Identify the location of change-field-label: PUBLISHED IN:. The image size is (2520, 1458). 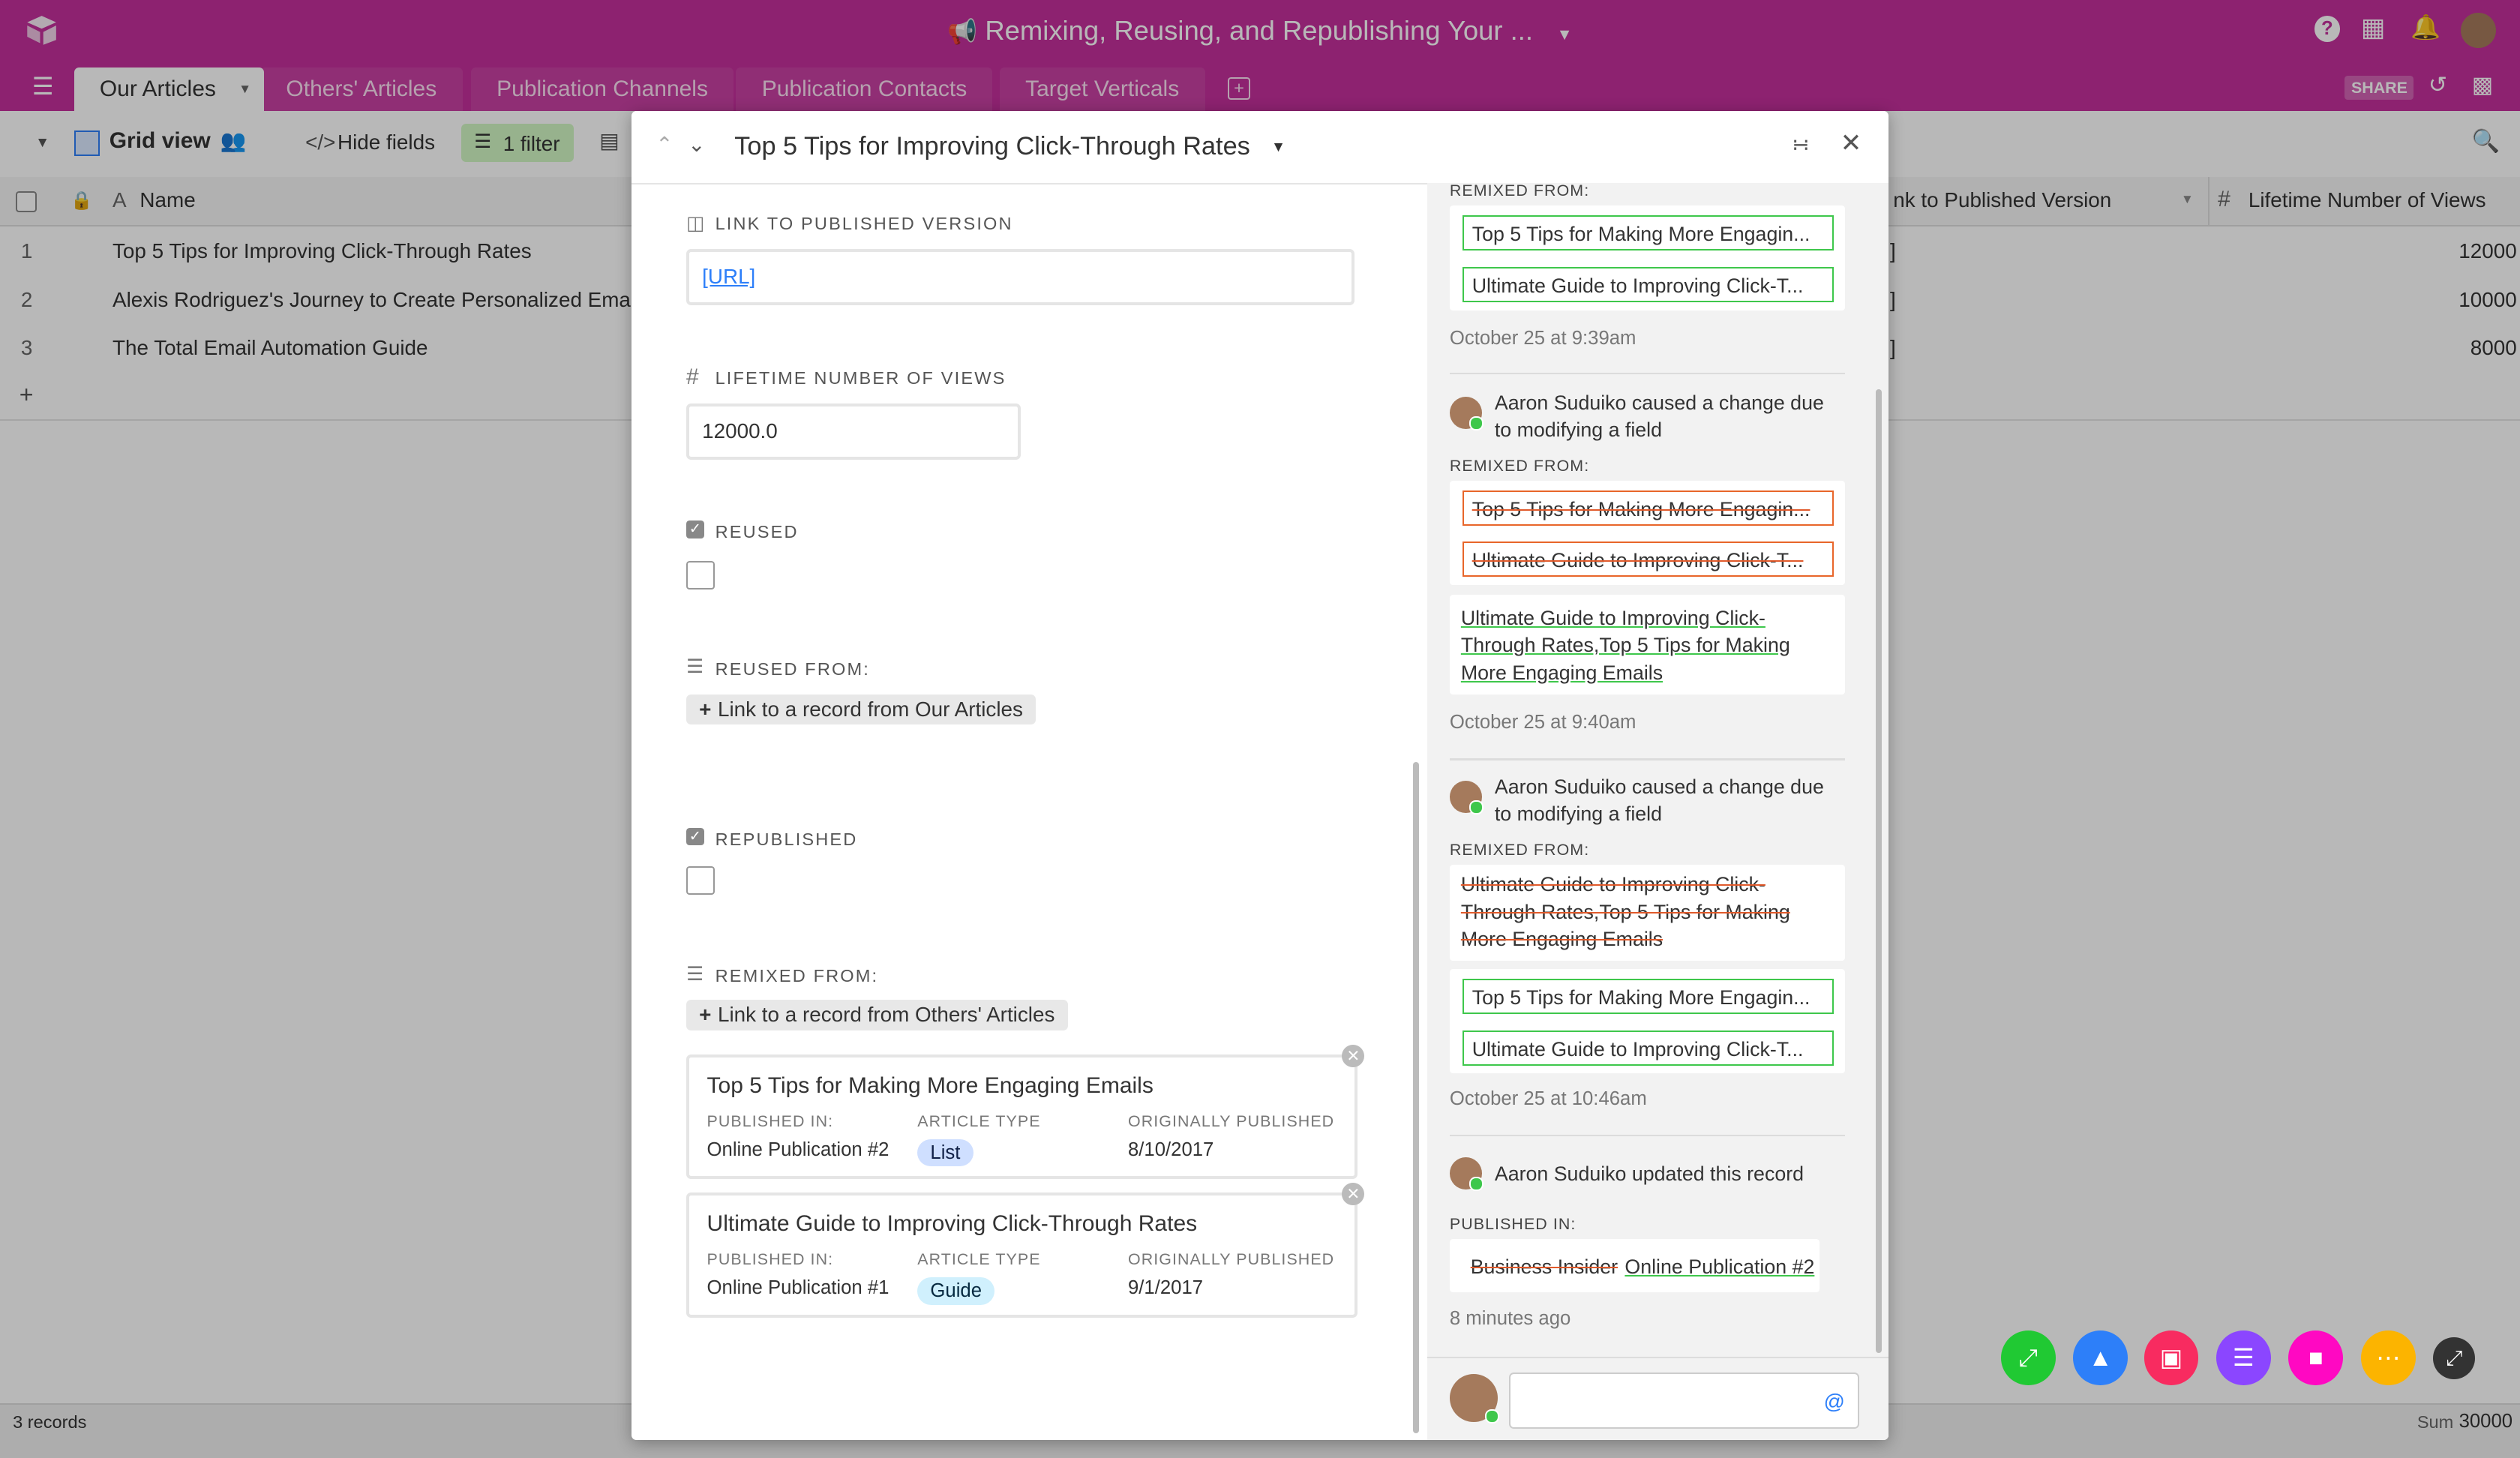
(1512, 1223).